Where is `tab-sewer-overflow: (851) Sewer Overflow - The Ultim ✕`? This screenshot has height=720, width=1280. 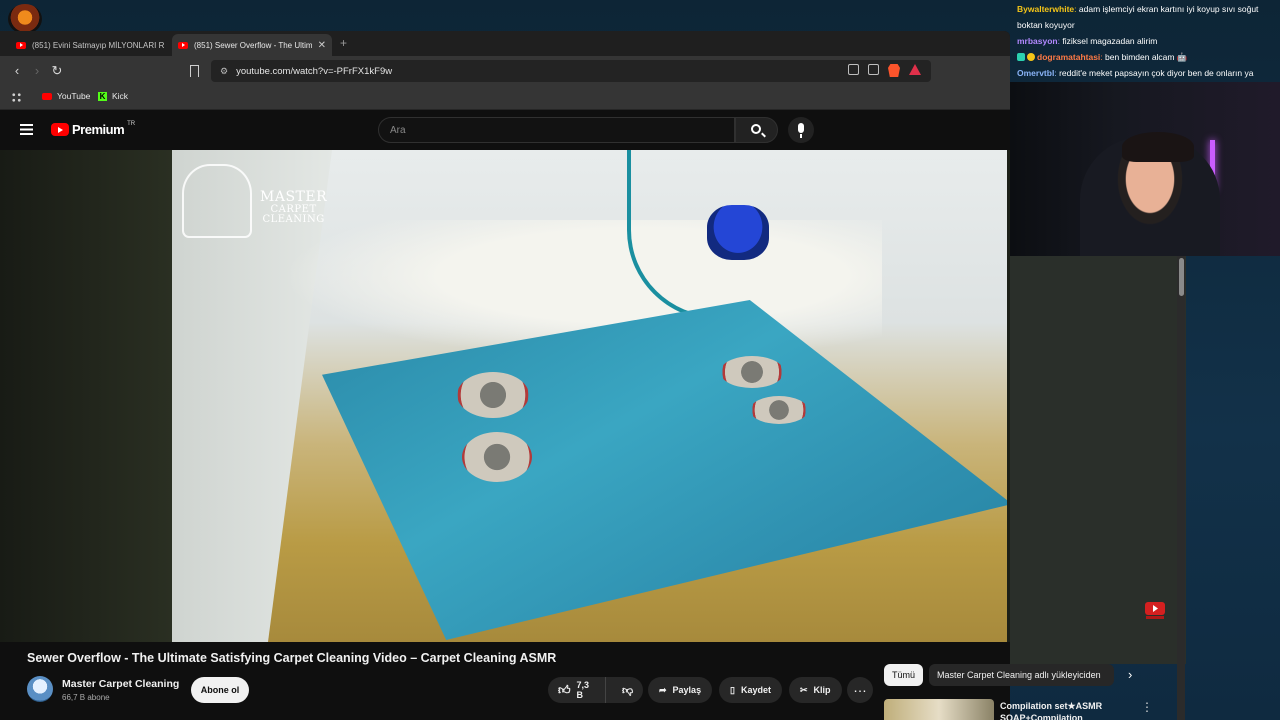
tab-sewer-overflow: (851) Sewer Overflow - The Ultim ✕ is located at coordinates (252, 45).